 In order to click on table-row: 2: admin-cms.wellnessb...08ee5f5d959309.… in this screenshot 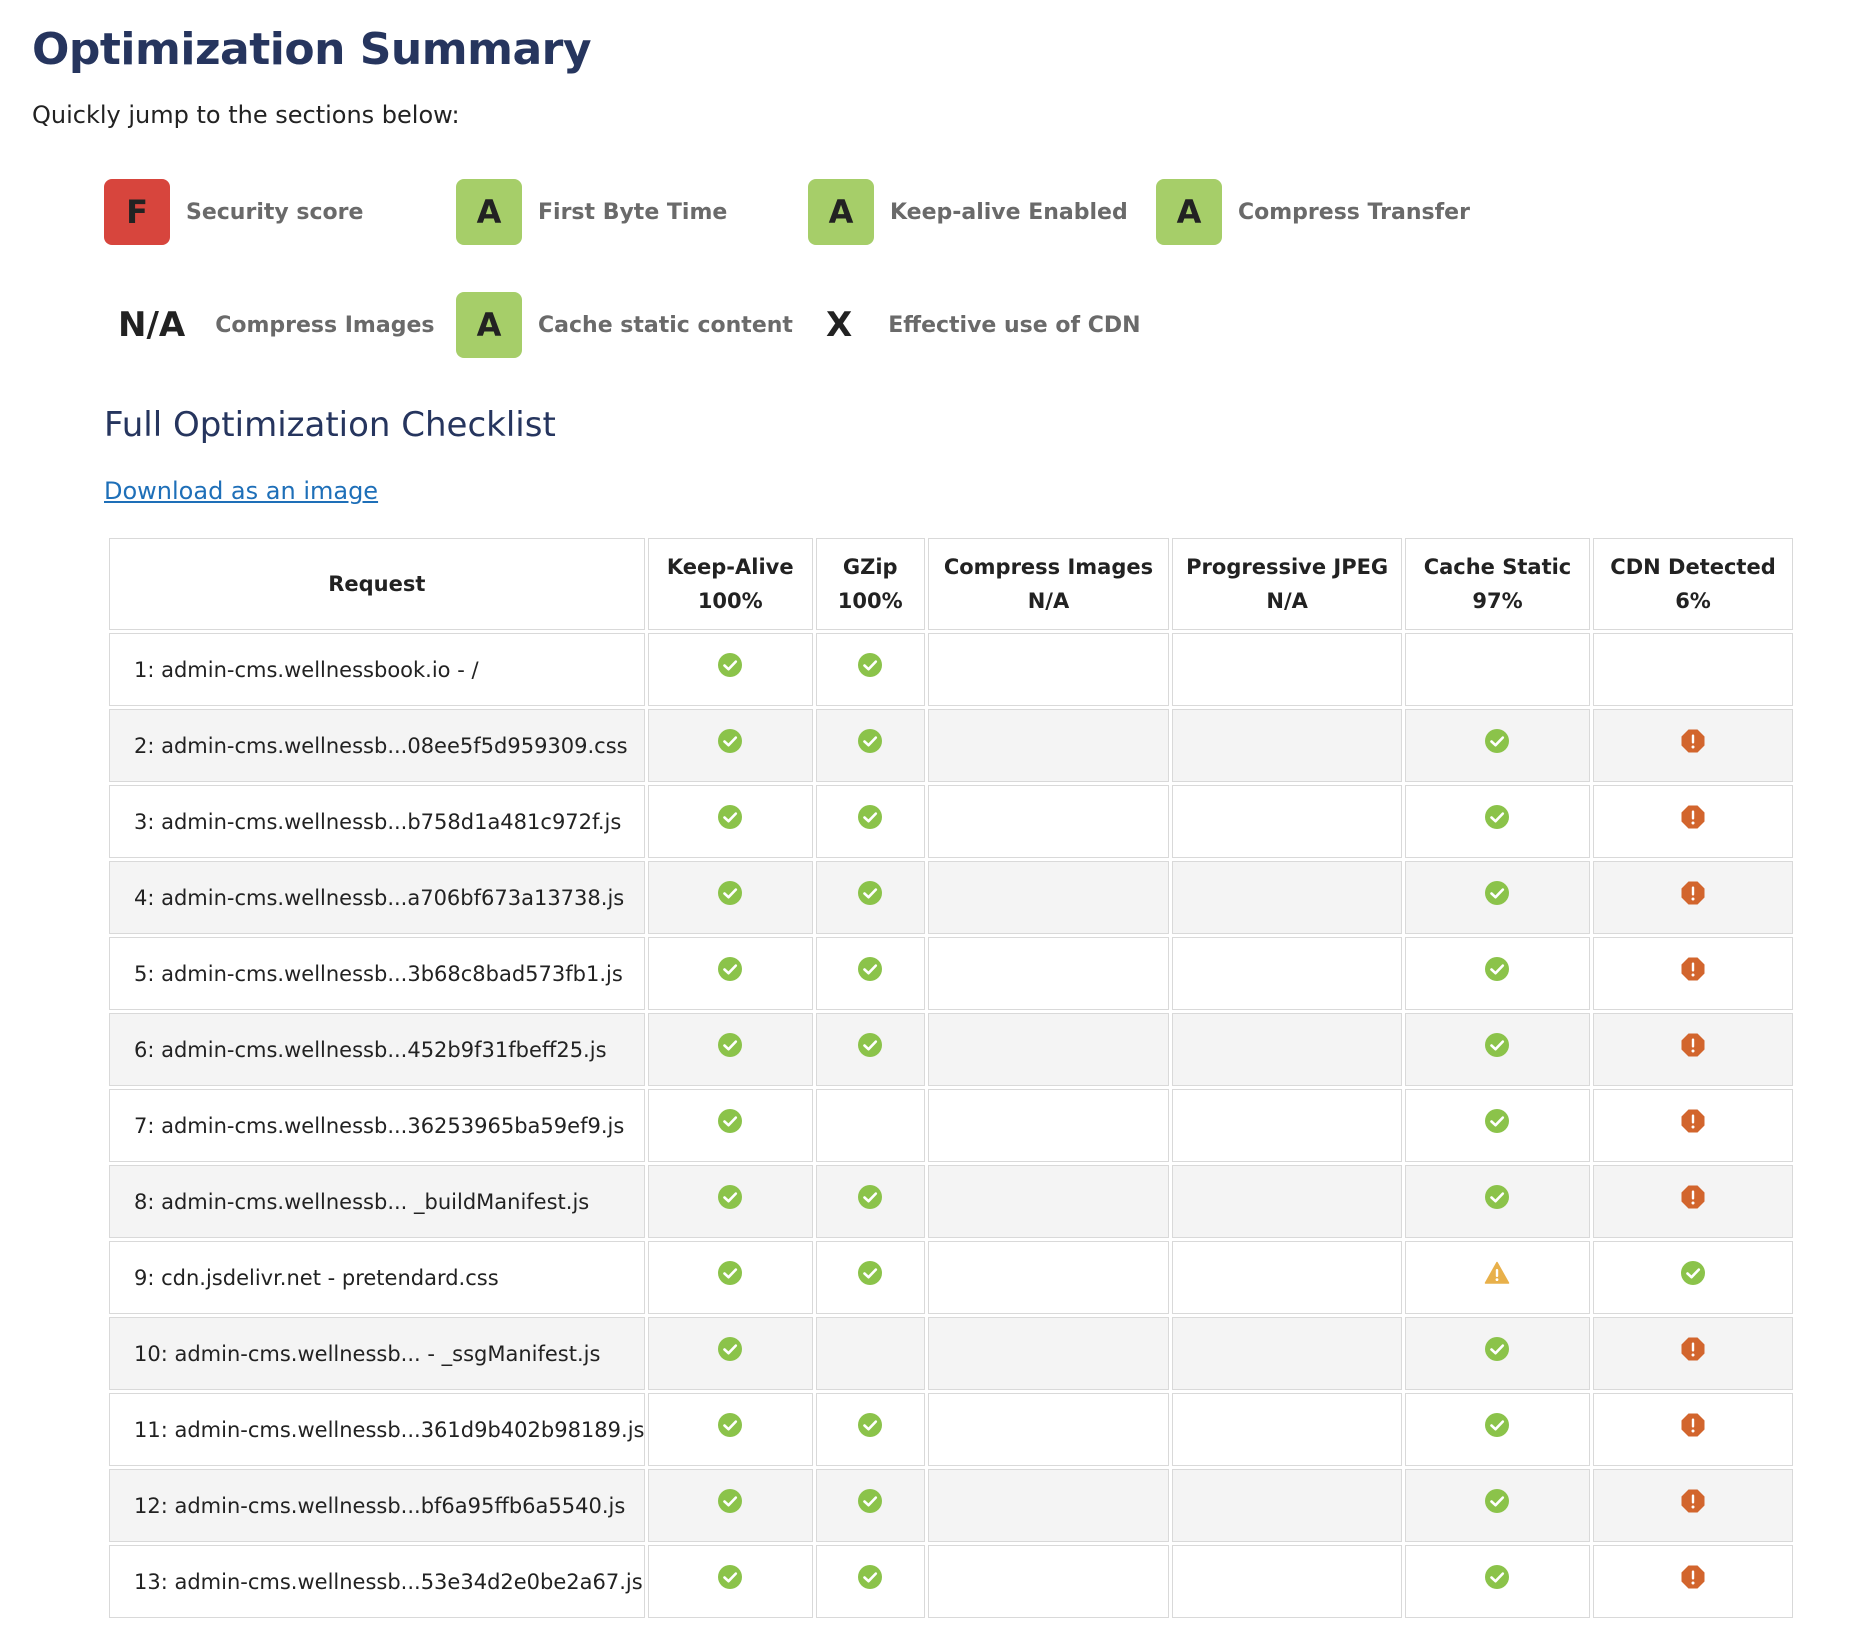, I will do `click(951, 745)`.